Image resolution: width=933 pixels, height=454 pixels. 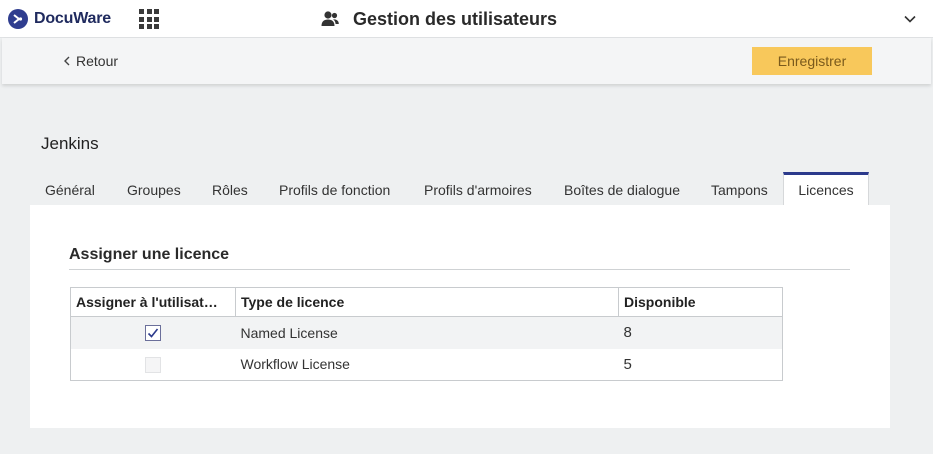 I want to click on assign-checkbox-checked, so click(x=153, y=333).